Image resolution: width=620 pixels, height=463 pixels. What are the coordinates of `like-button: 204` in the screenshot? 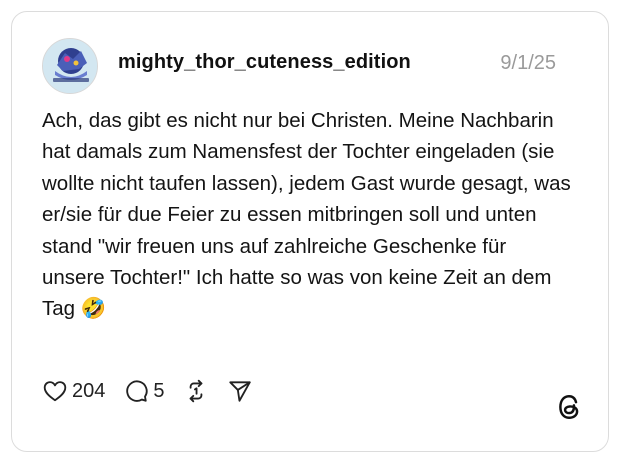 It's located at (73, 391).